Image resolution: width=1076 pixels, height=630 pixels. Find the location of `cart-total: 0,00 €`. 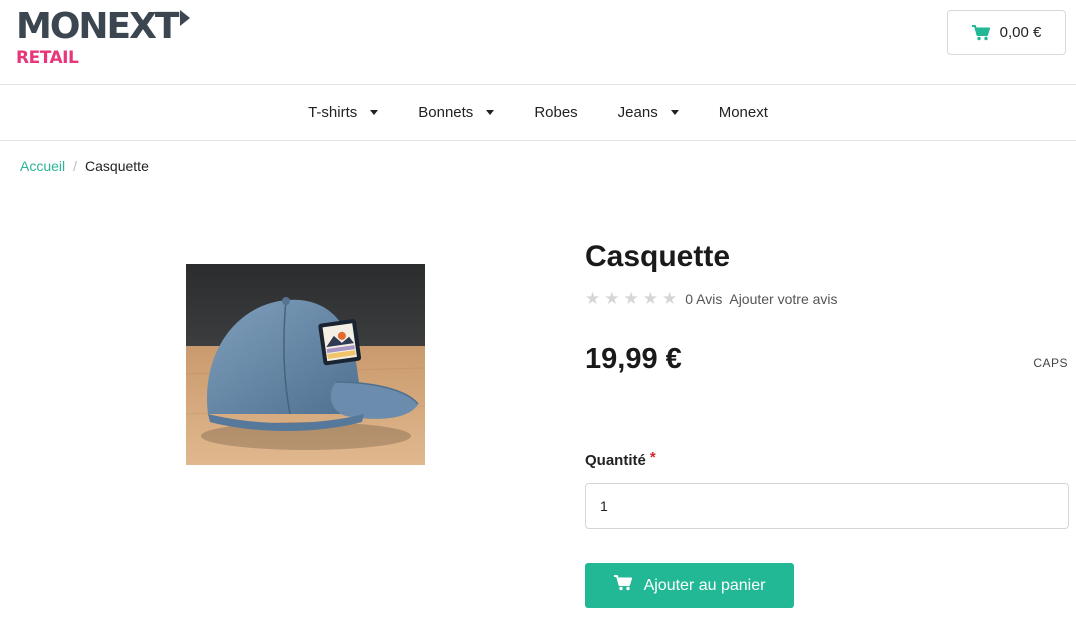

cart-total: 0,00 € is located at coordinates (1020, 32).